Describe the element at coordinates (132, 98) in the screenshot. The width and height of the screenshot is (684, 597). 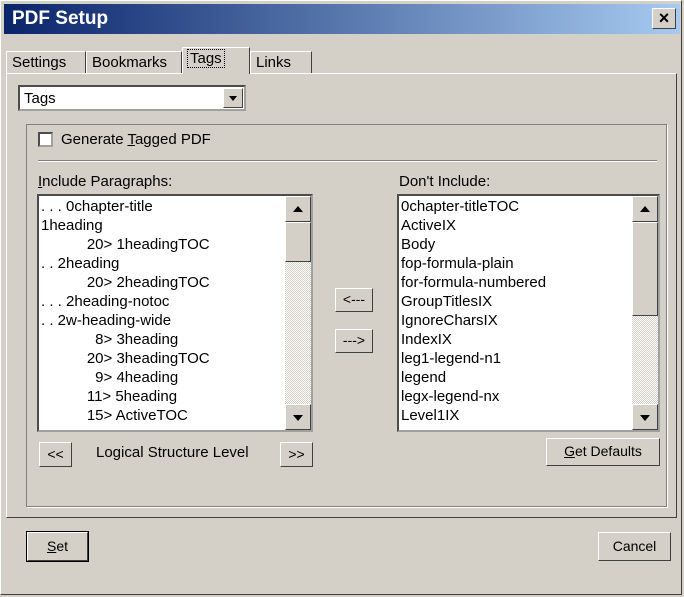
I see `tag-type-select: Tags` at that location.